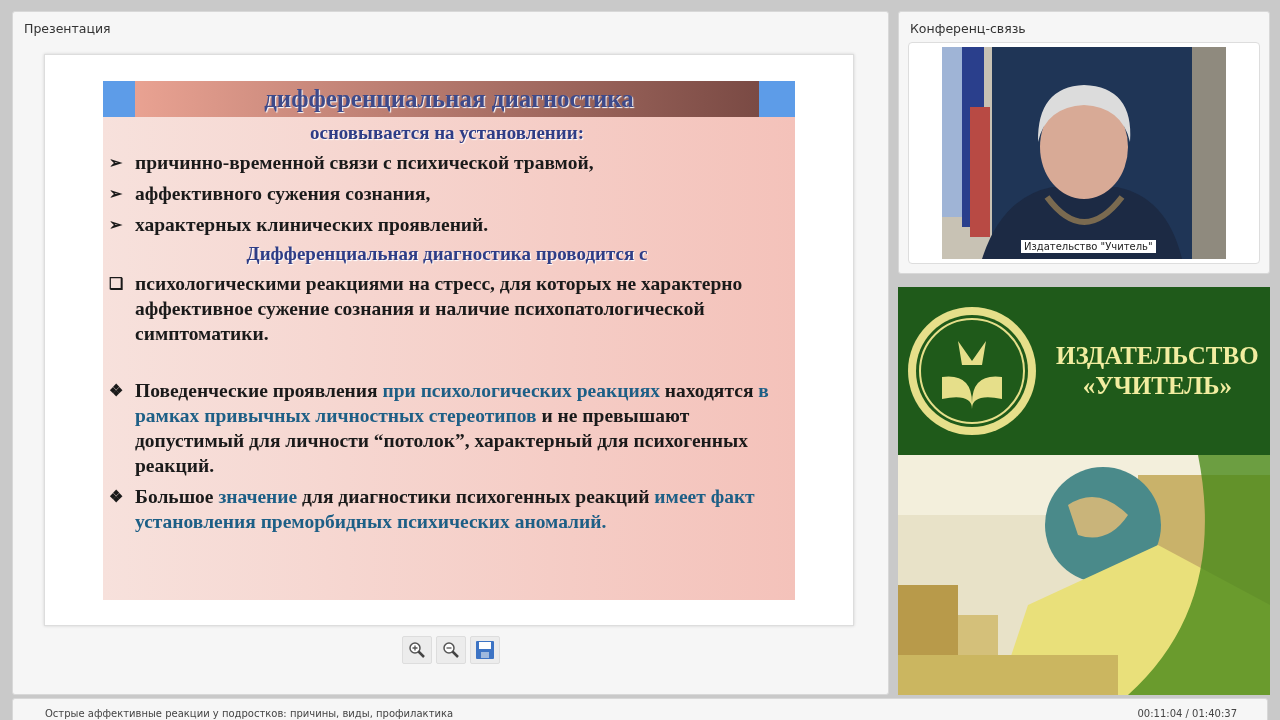  What do you see at coordinates (365, 163) in the screenshot?
I see `bullet-text: причинно-временной связи с психической травмой,` at bounding box center [365, 163].